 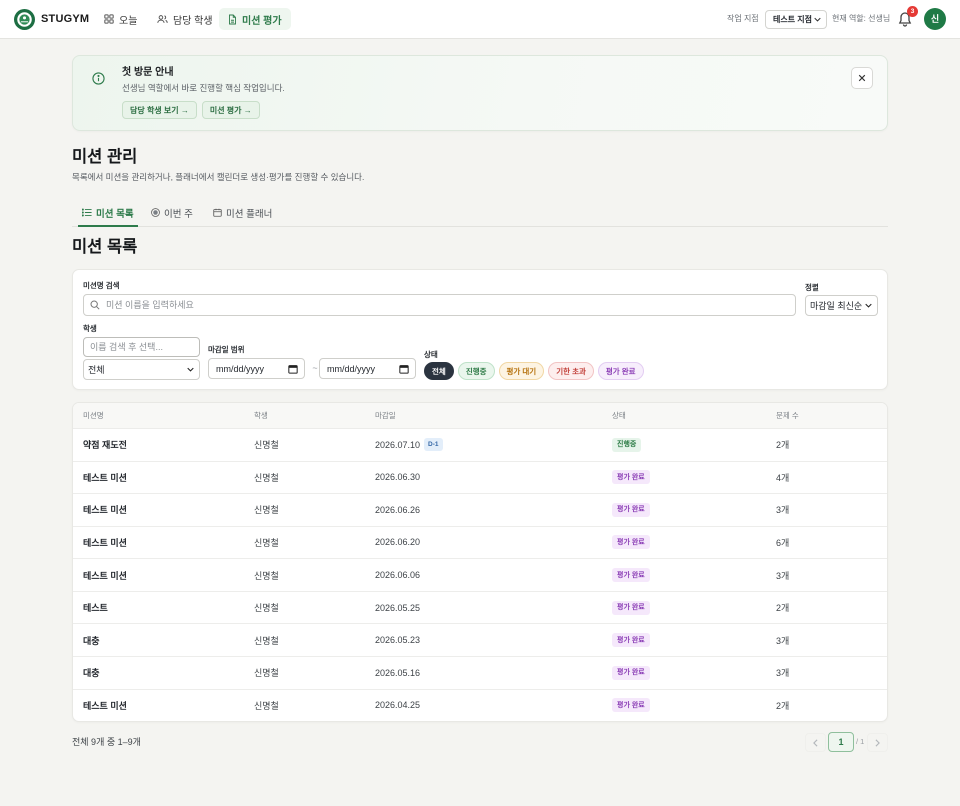 I want to click on due-date: 2026.06.20, so click(x=398, y=542).